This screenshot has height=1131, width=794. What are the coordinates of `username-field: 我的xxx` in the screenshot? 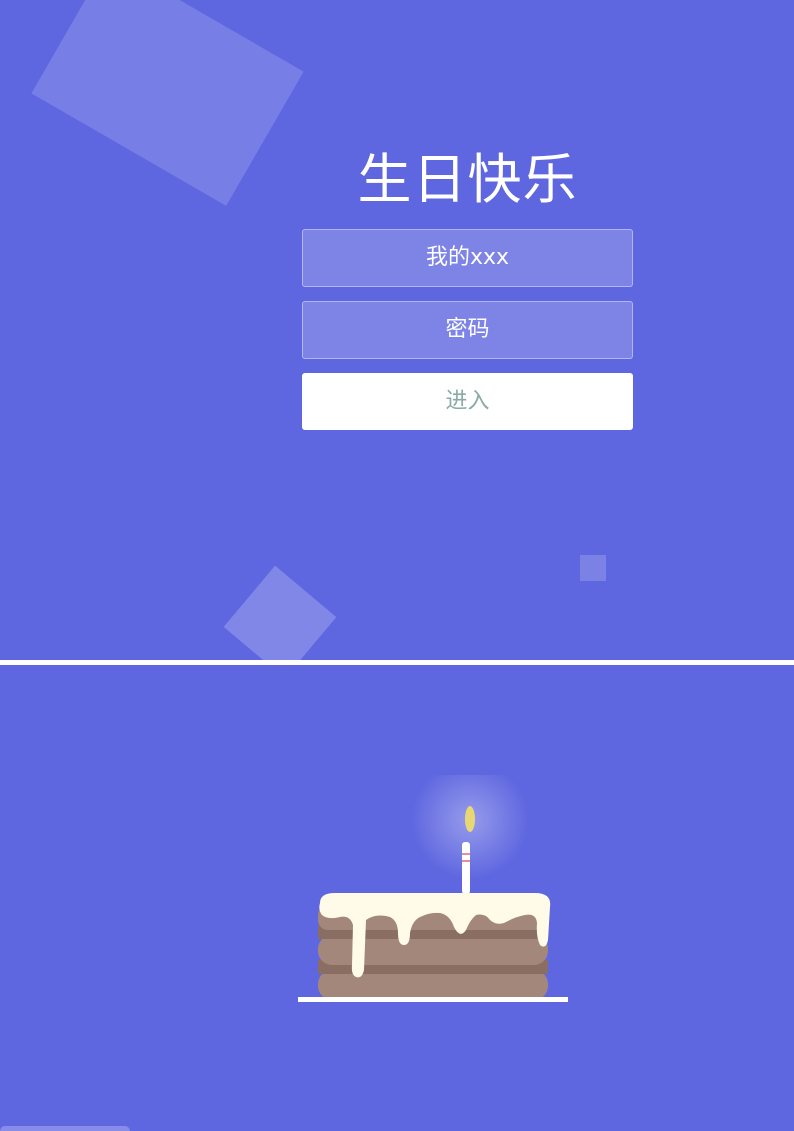 It's located at (467, 258).